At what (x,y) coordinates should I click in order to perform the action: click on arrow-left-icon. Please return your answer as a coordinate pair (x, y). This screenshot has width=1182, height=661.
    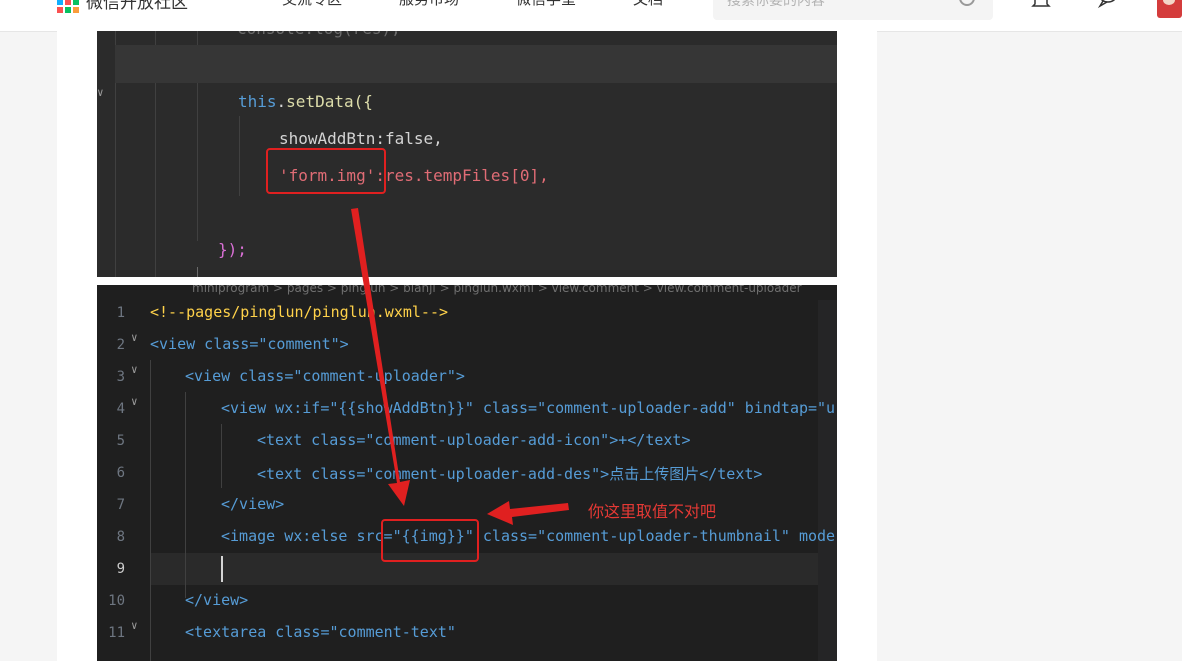
    Looking at the image, I should click on (528, 513).